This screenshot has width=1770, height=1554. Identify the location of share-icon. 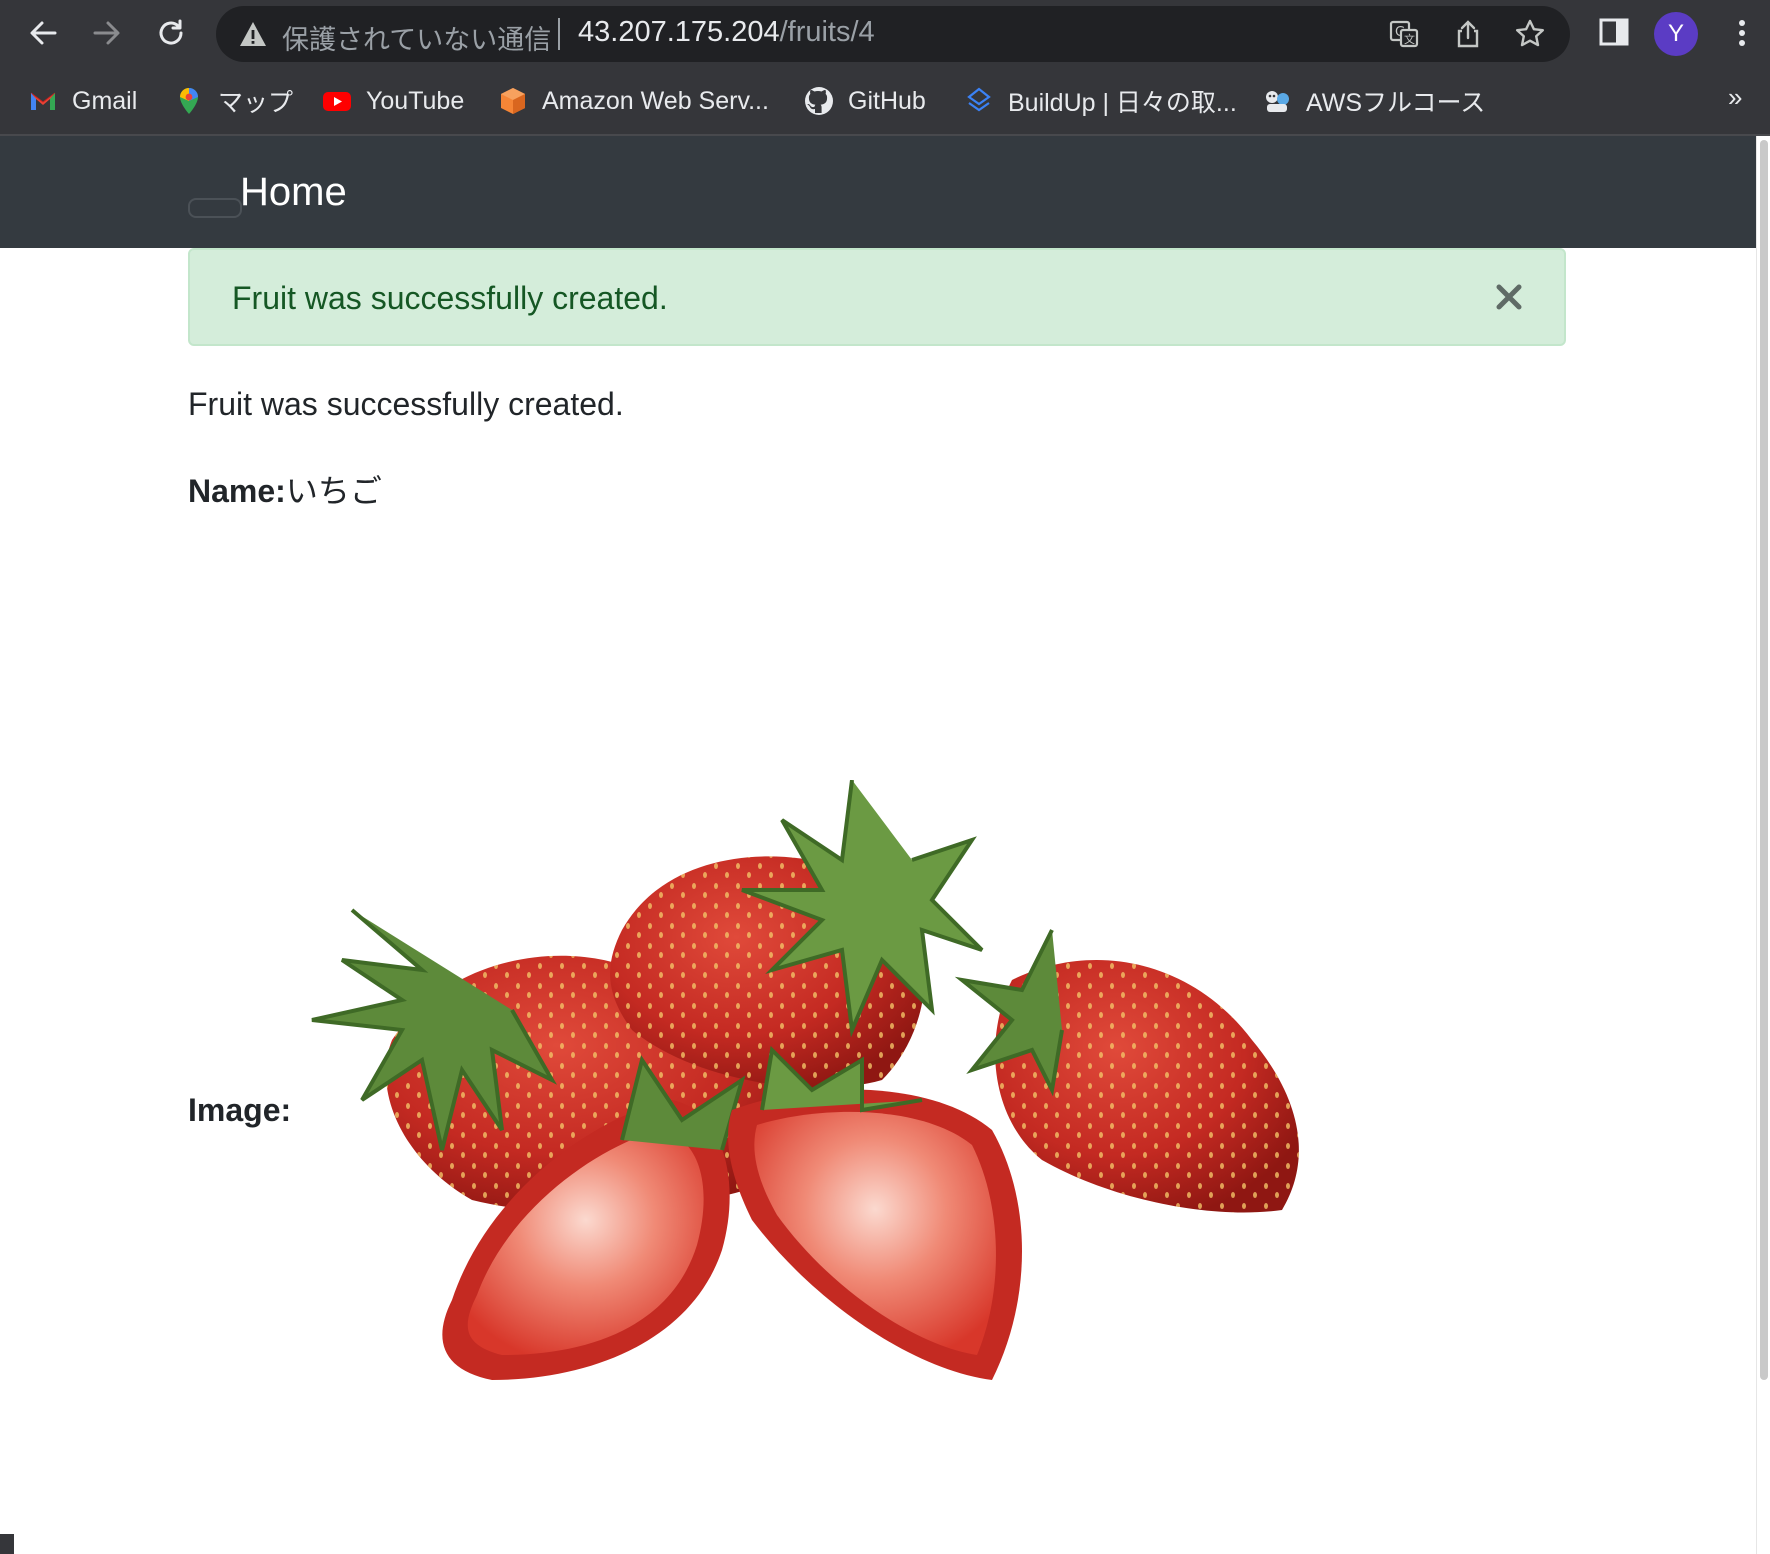
(1468, 34).